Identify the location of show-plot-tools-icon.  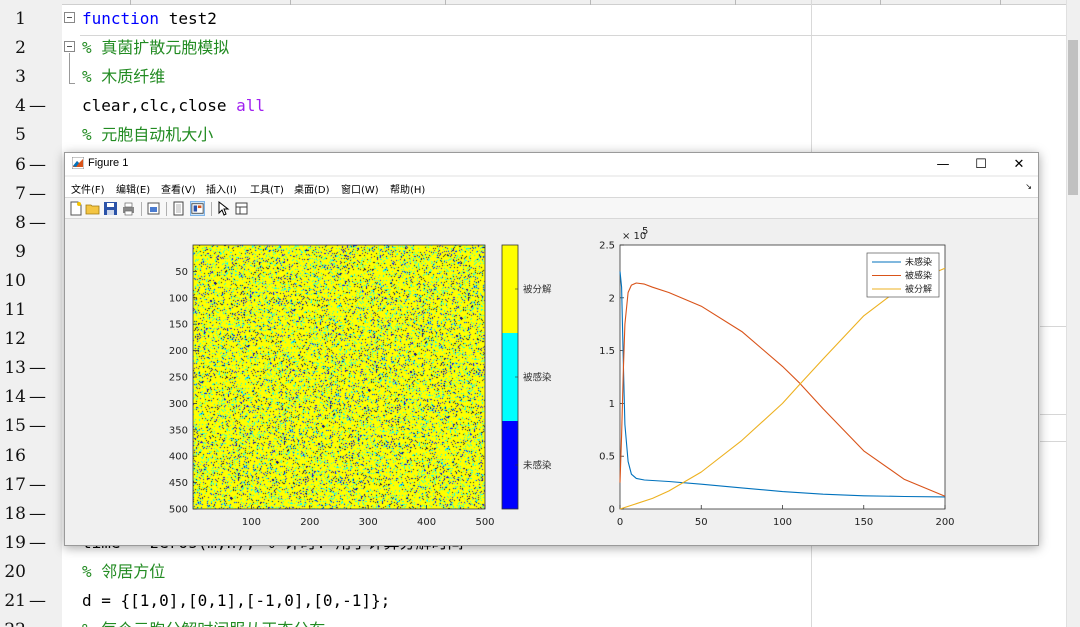
(197, 208).